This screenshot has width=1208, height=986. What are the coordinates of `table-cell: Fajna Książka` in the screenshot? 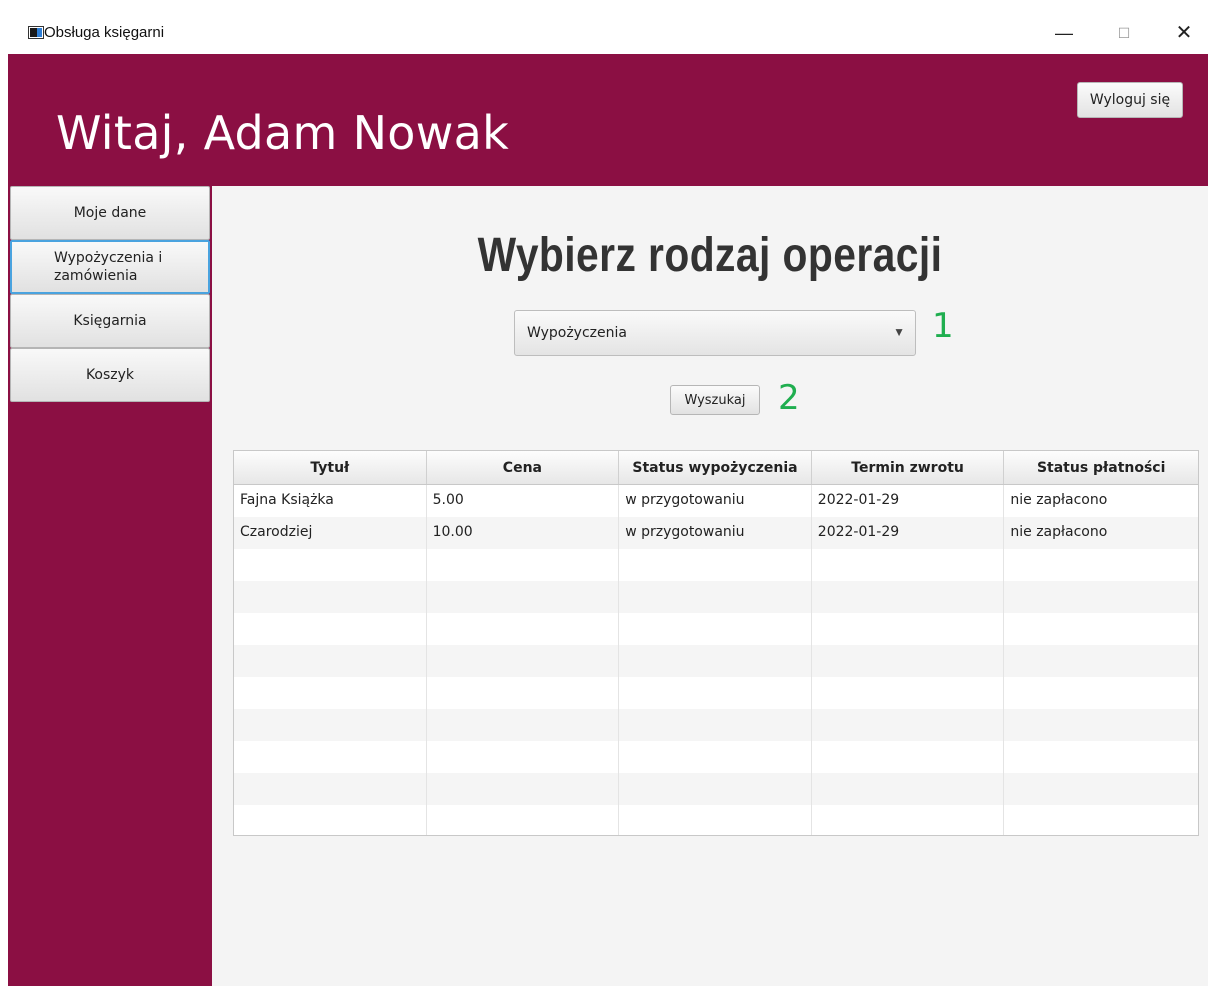 It's located at (330, 501).